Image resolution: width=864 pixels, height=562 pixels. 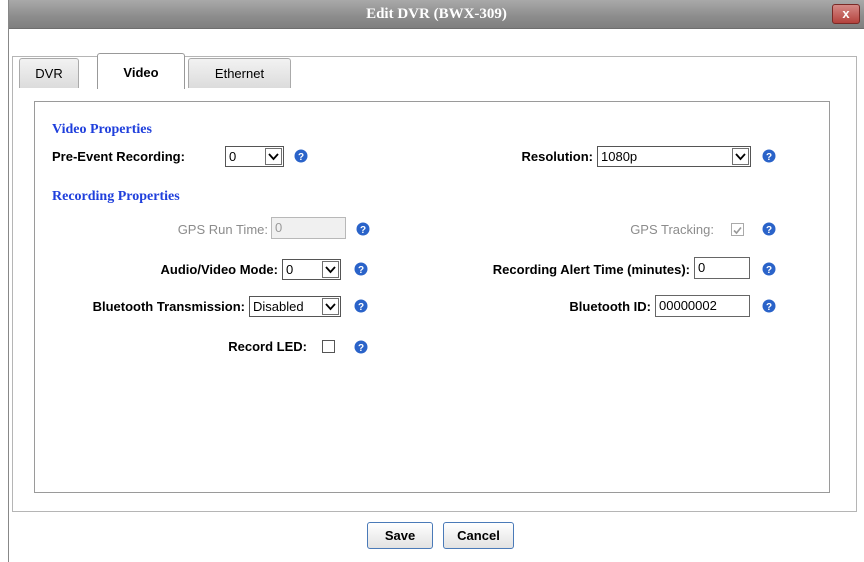 I want to click on resolution-value: 1080p, so click(x=619, y=156).